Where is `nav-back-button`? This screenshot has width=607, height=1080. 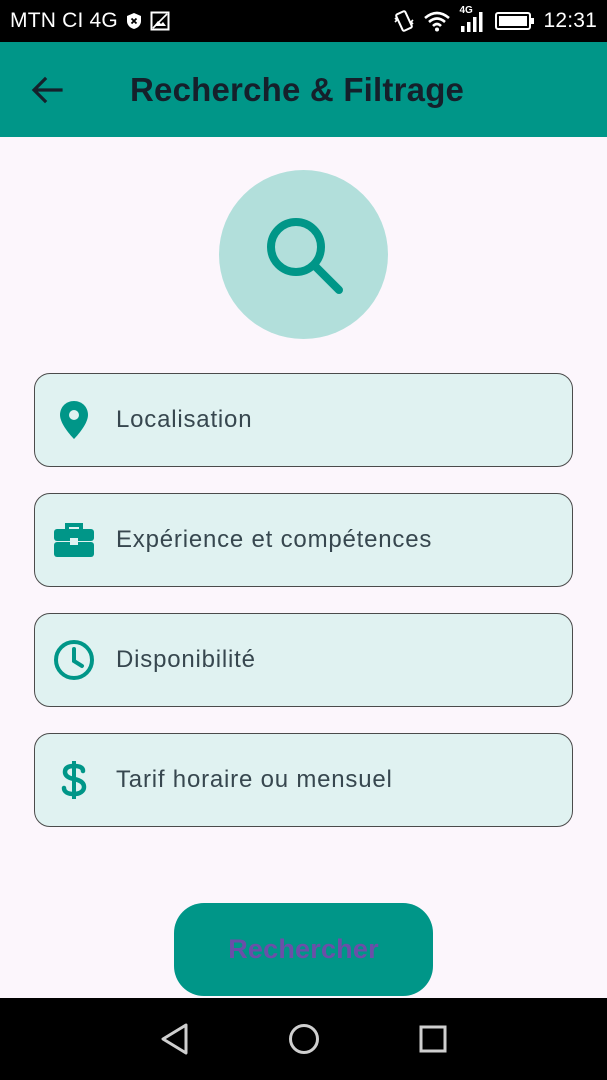 nav-back-button is located at coordinates (175, 1039).